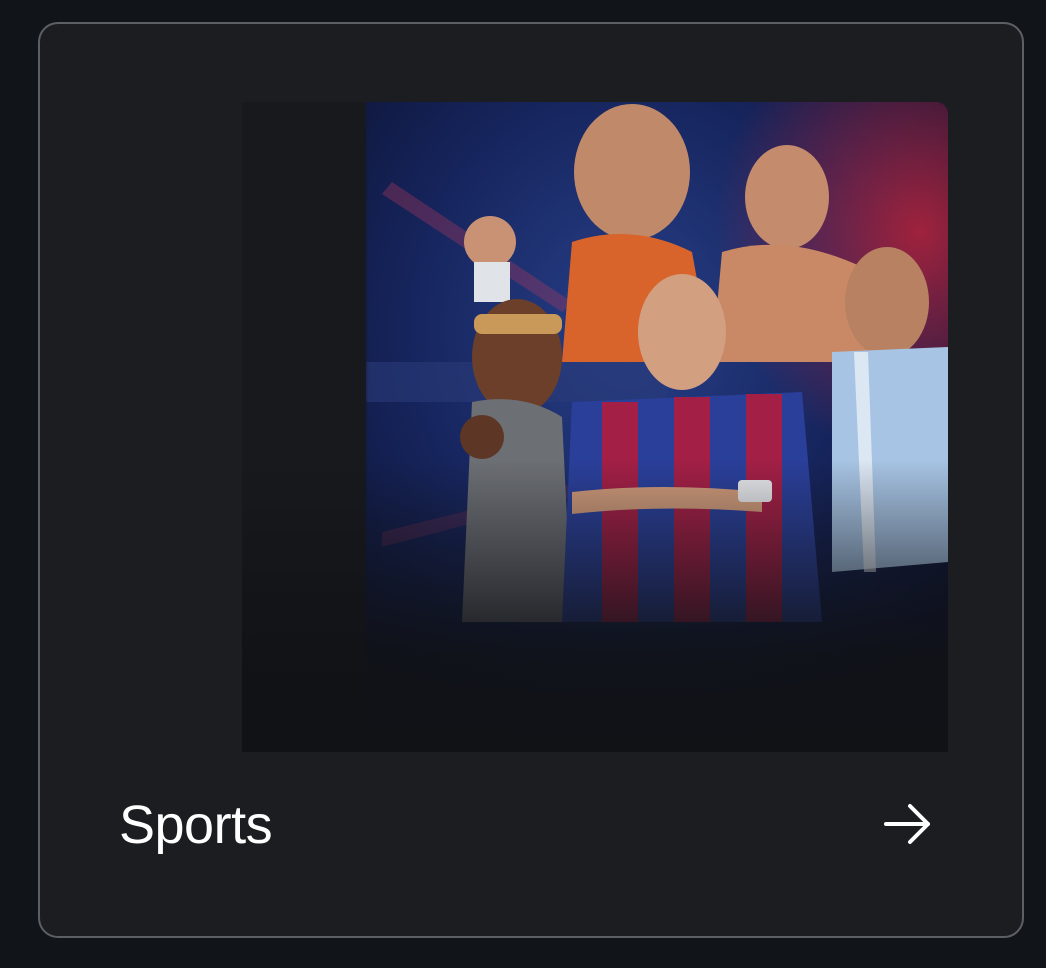 The image size is (1046, 968). Describe the element at coordinates (196, 825) in the screenshot. I see `card-title: Sports` at that location.